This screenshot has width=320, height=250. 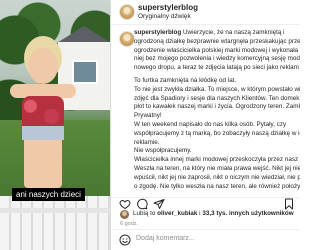 I want to click on house-window, so click(x=85, y=72).